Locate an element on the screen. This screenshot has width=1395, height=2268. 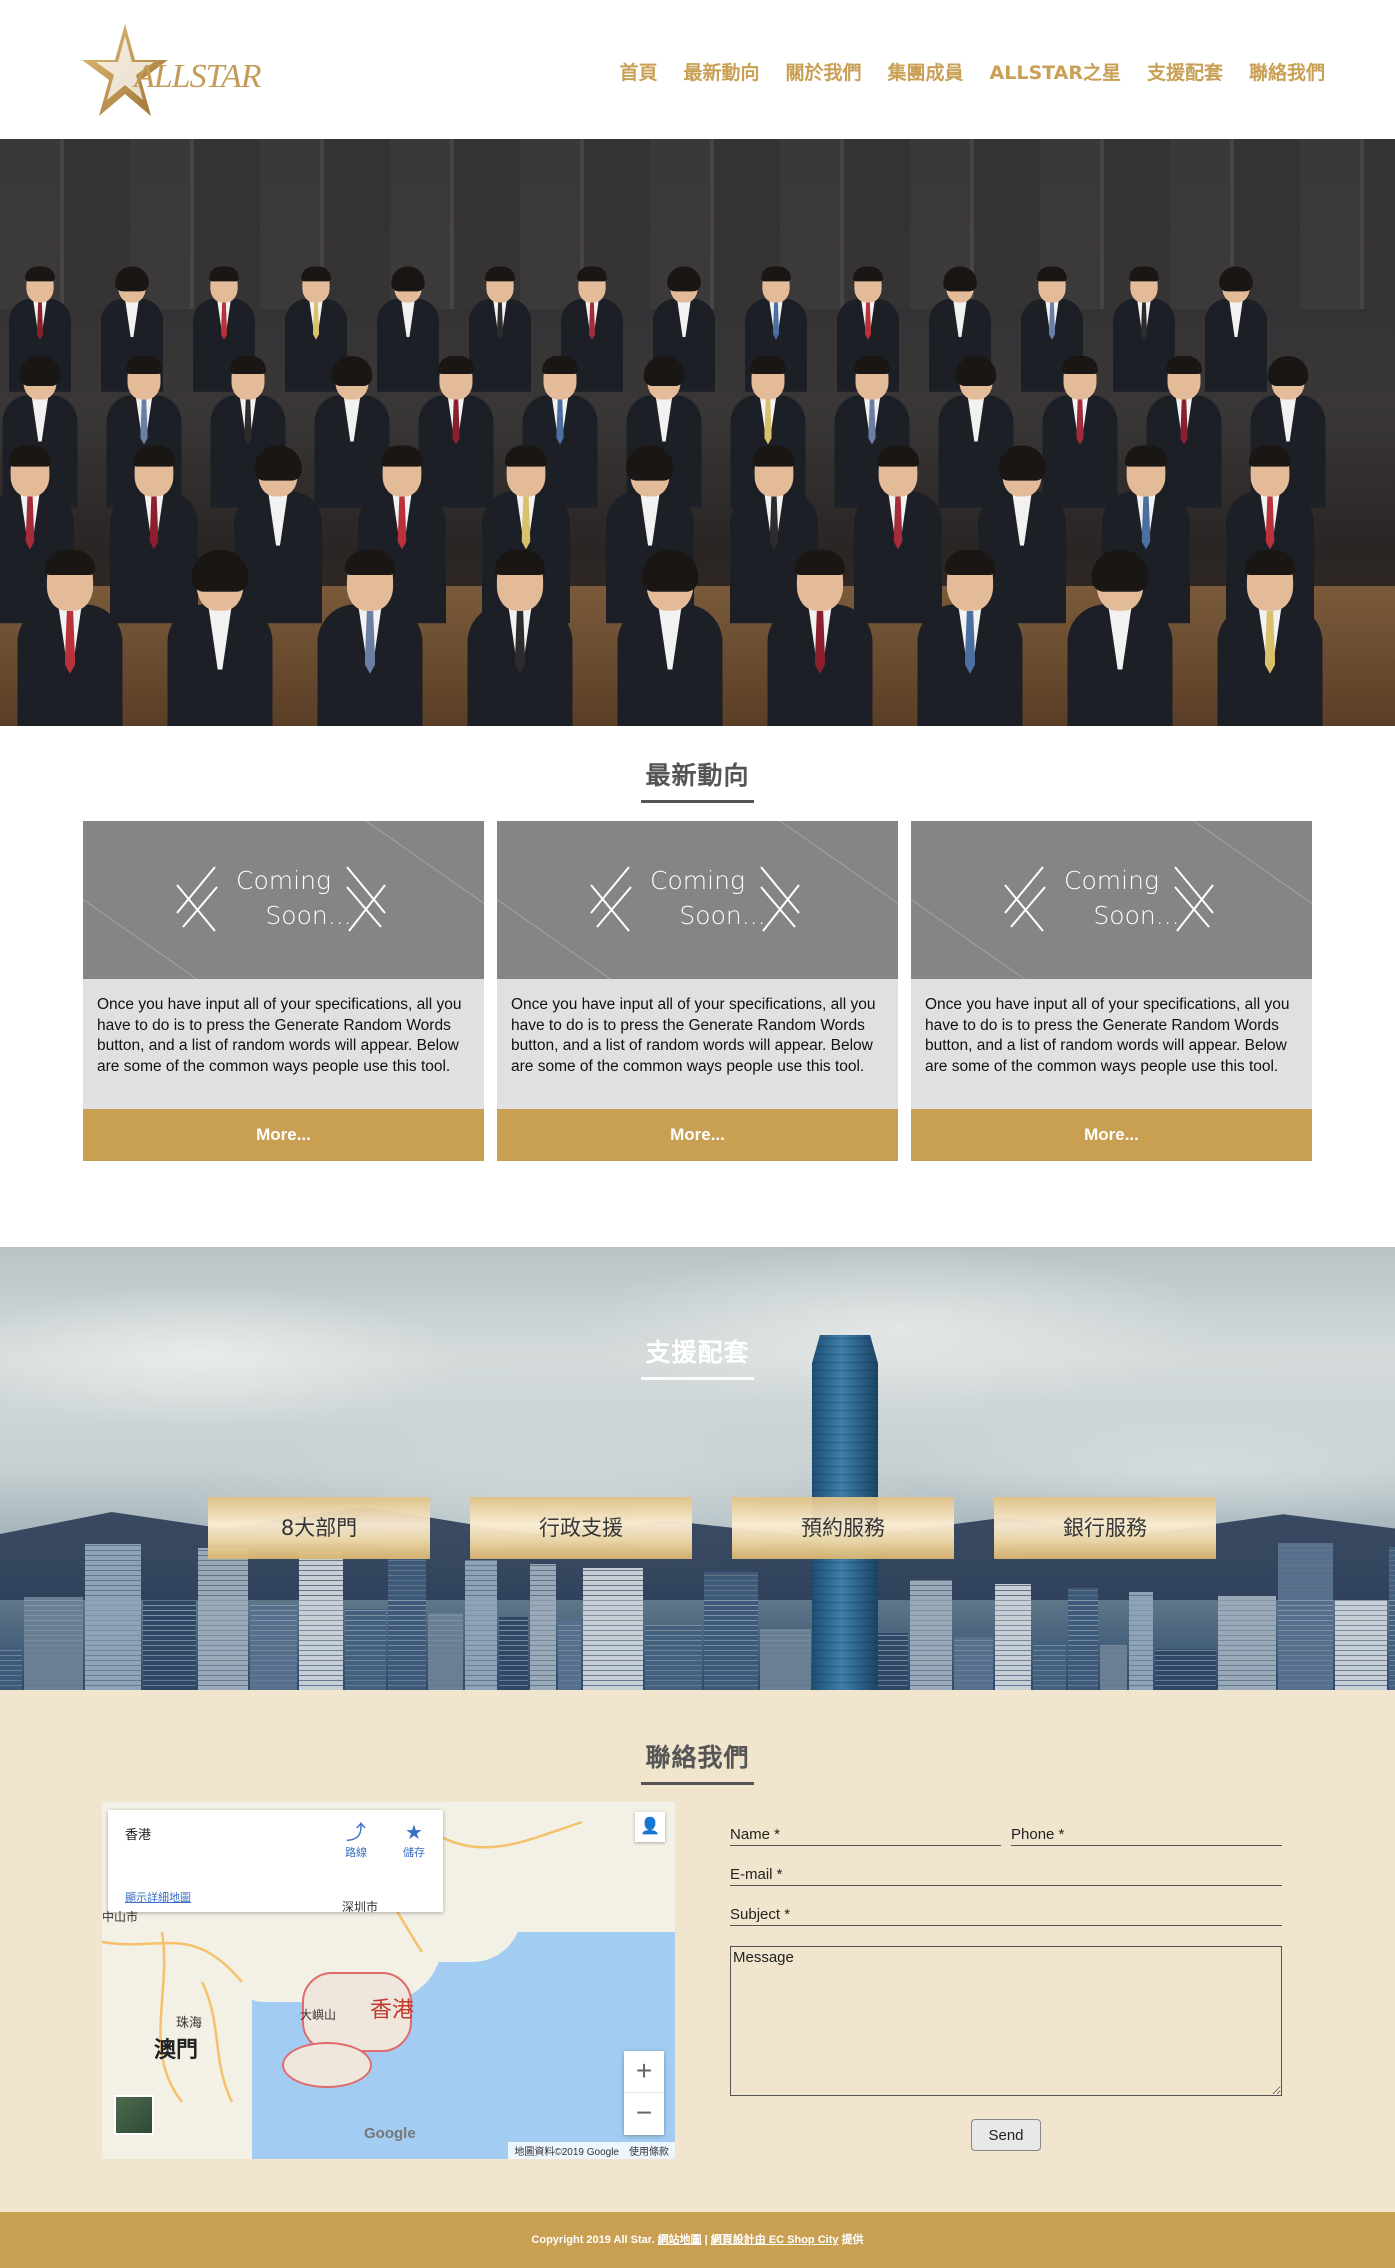
design-credit-link: 網頁設計由 EC Shop City is located at coordinates (775, 2240).